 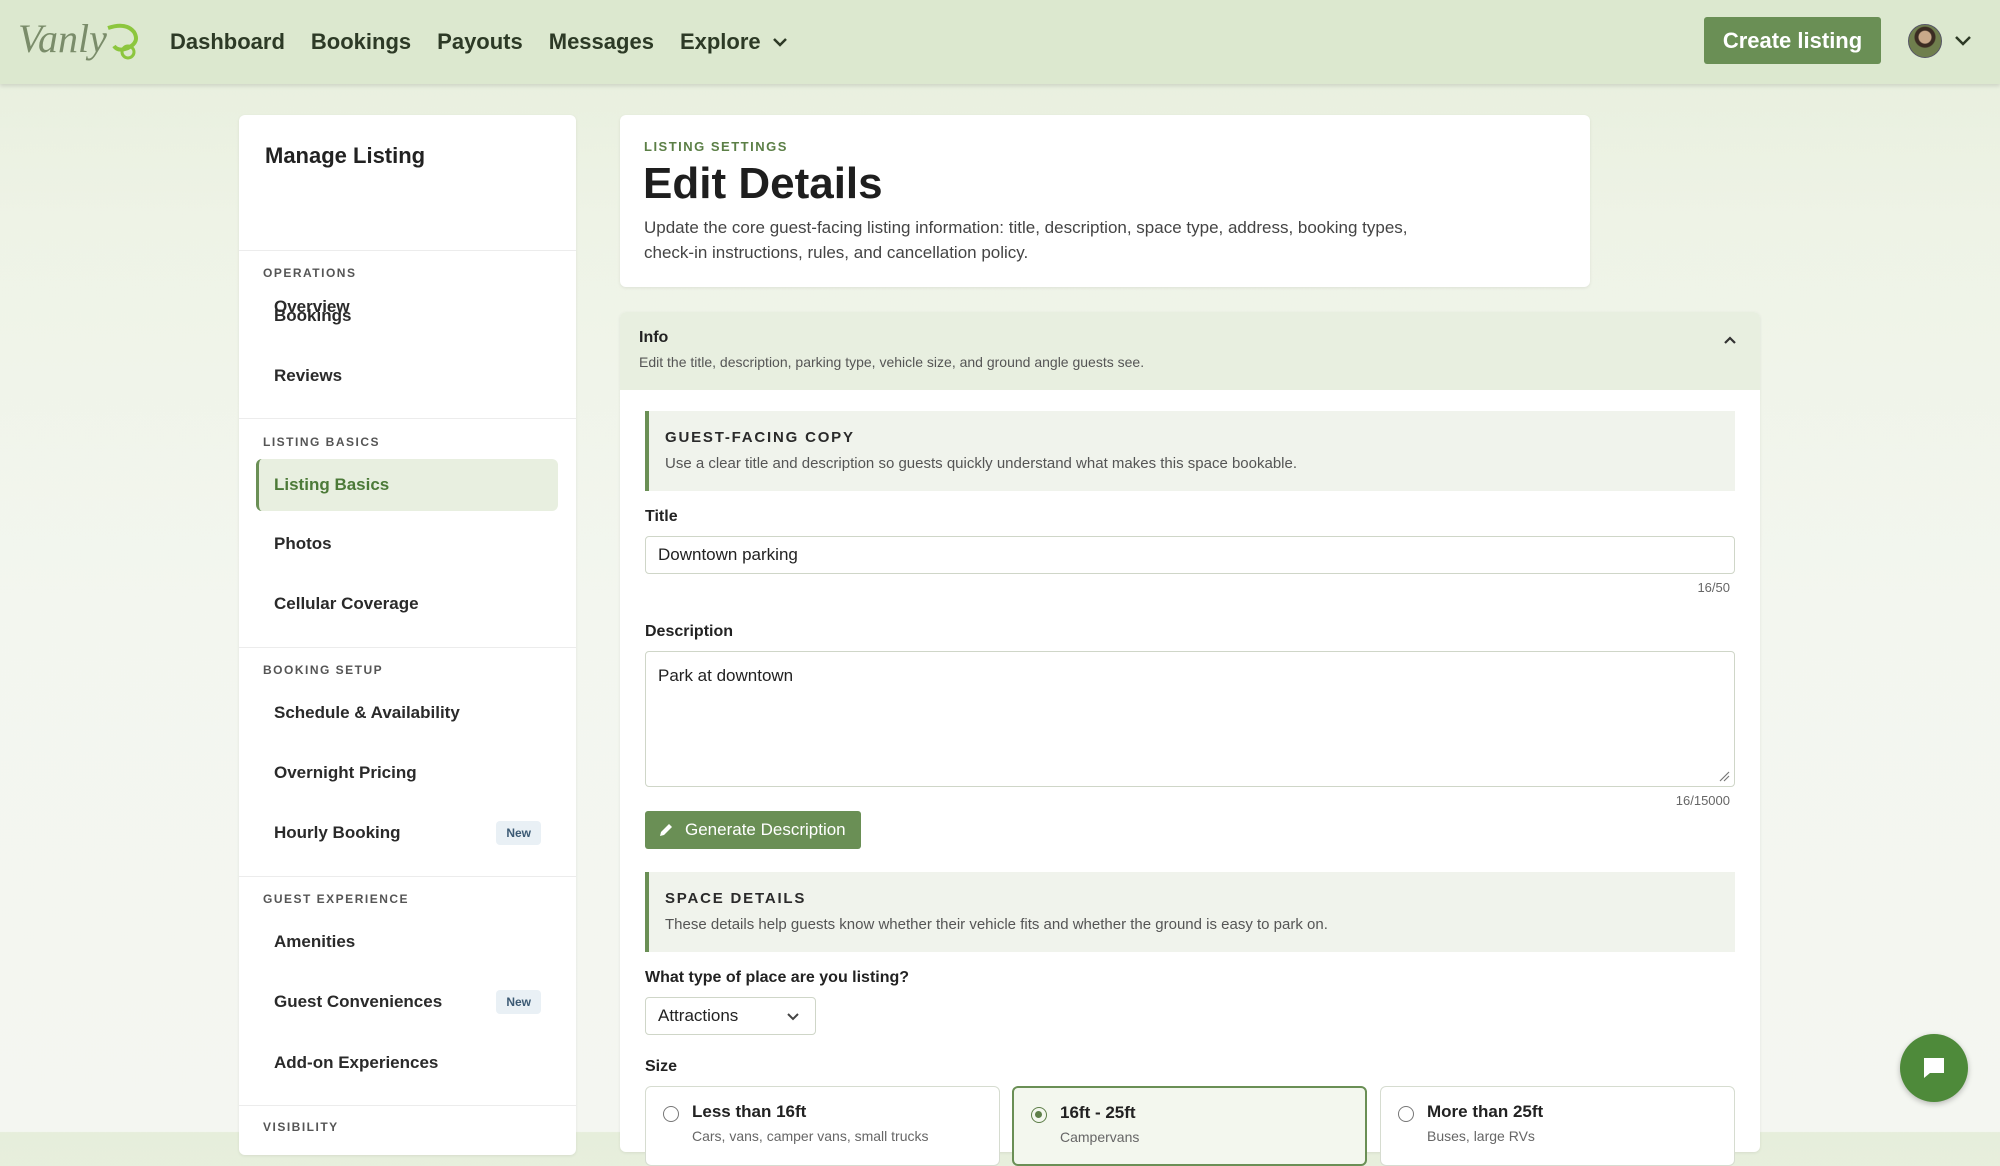 I want to click on chevron-up-icon, so click(x=1730, y=340).